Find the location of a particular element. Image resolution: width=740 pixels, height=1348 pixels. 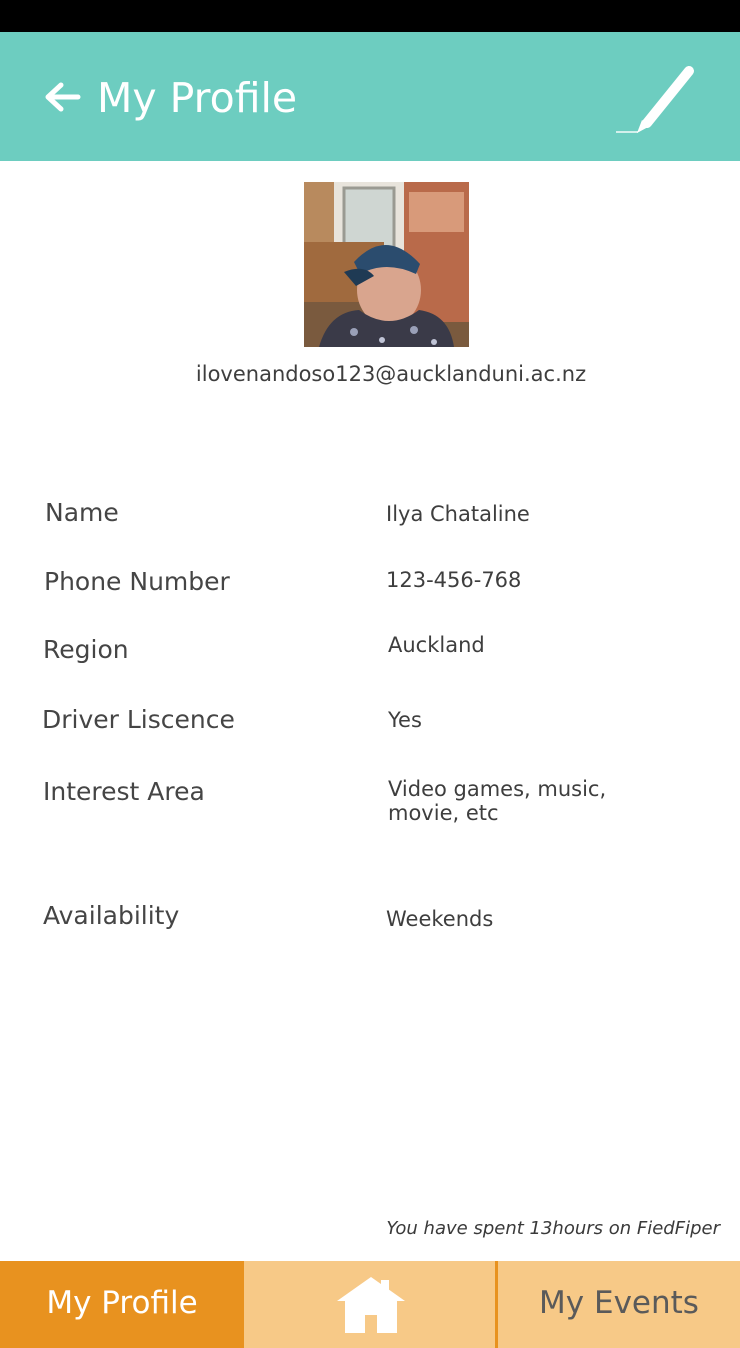

field-value-availability: Weekends is located at coordinates (440, 919).